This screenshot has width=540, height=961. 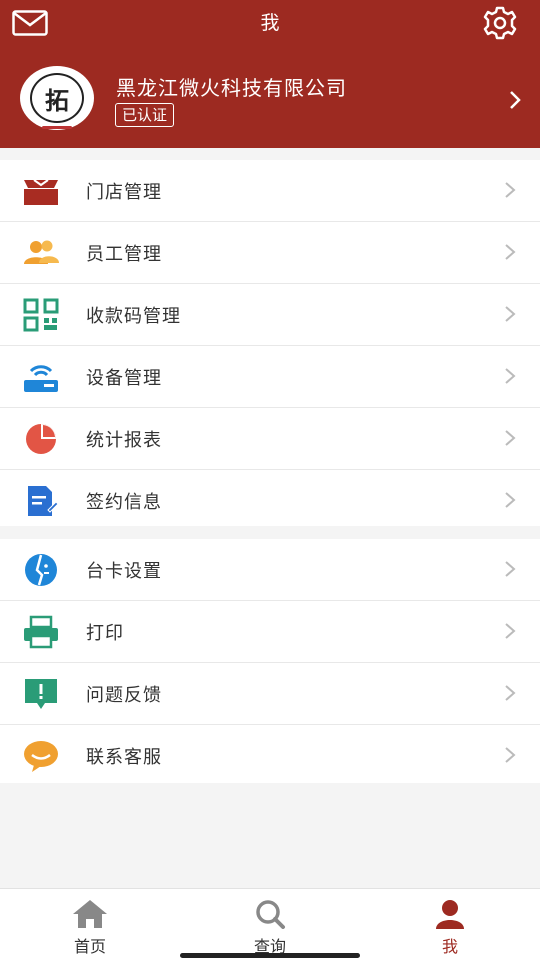 What do you see at coordinates (41, 570) in the screenshot?
I see `card-stand-icon` at bounding box center [41, 570].